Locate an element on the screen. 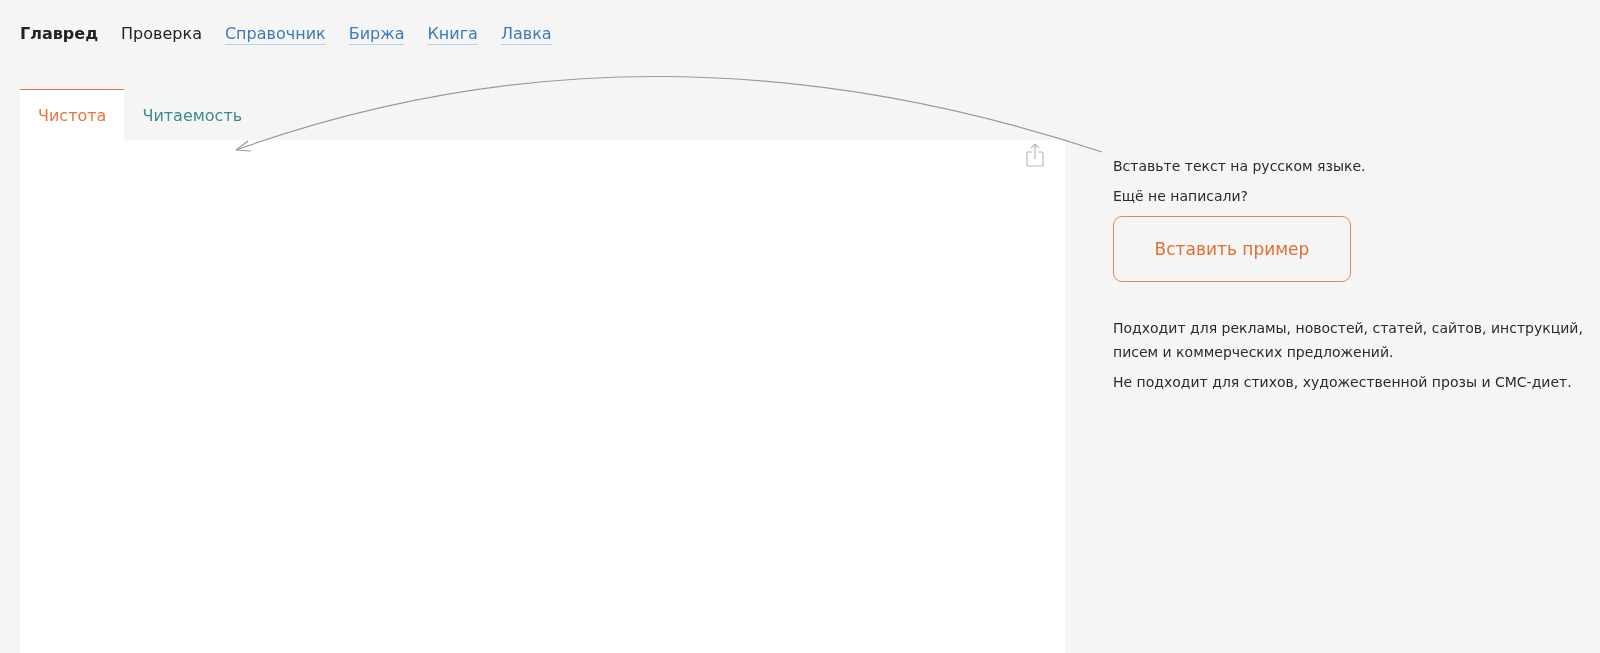 This screenshot has width=1600, height=653. nav-link: Лавка is located at coordinates (526, 34).